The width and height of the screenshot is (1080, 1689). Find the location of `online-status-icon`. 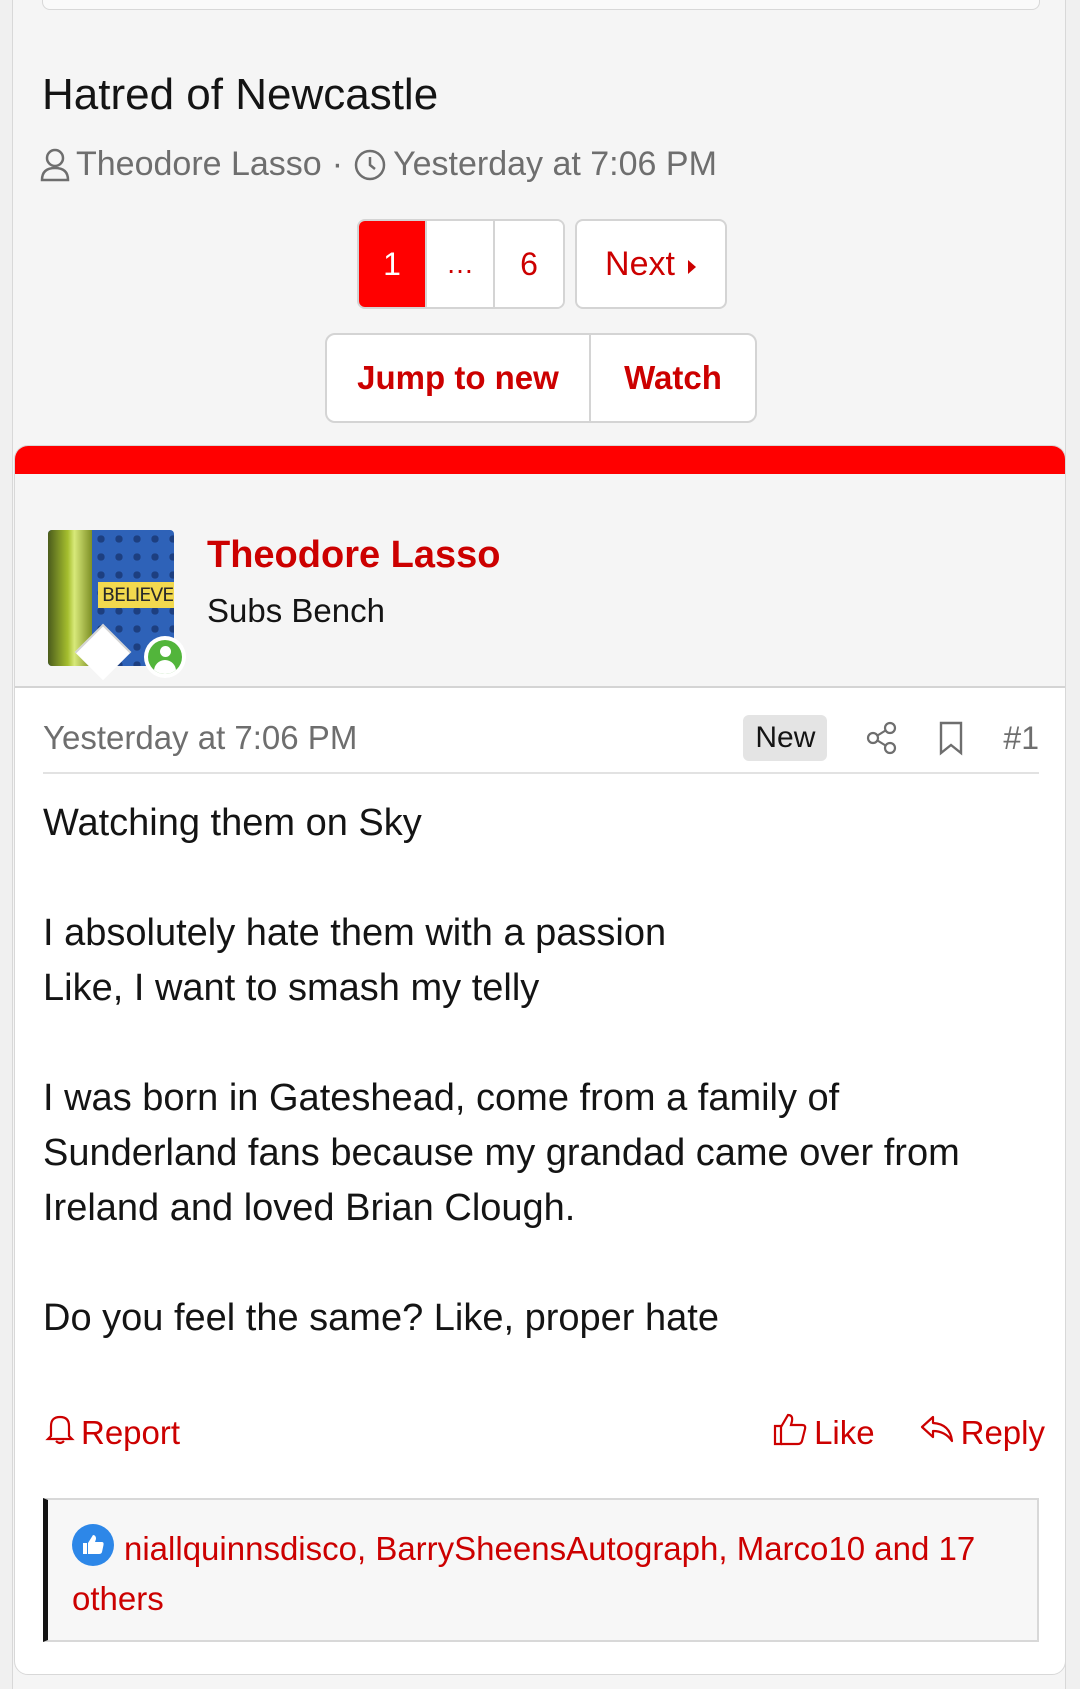

online-status-icon is located at coordinates (165, 657).